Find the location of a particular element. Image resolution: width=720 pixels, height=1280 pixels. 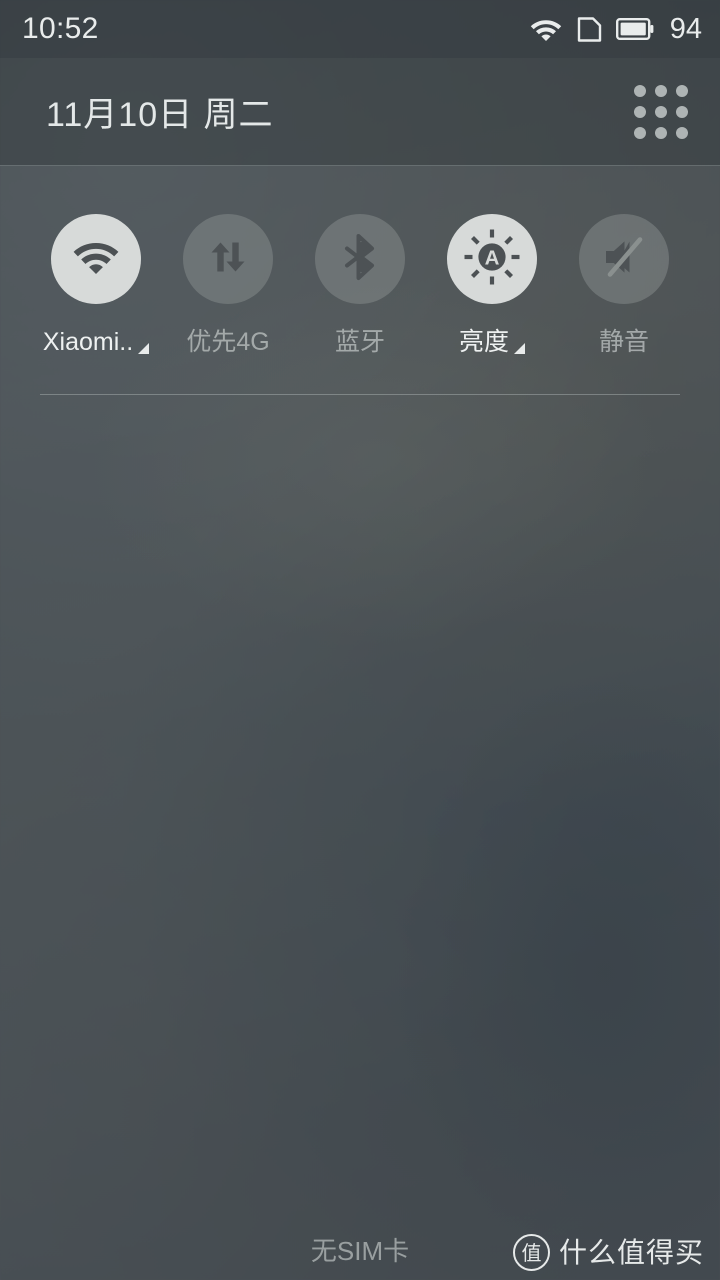

toggle-wifi-label-row: Xiaomi.. is located at coordinates (96, 342).